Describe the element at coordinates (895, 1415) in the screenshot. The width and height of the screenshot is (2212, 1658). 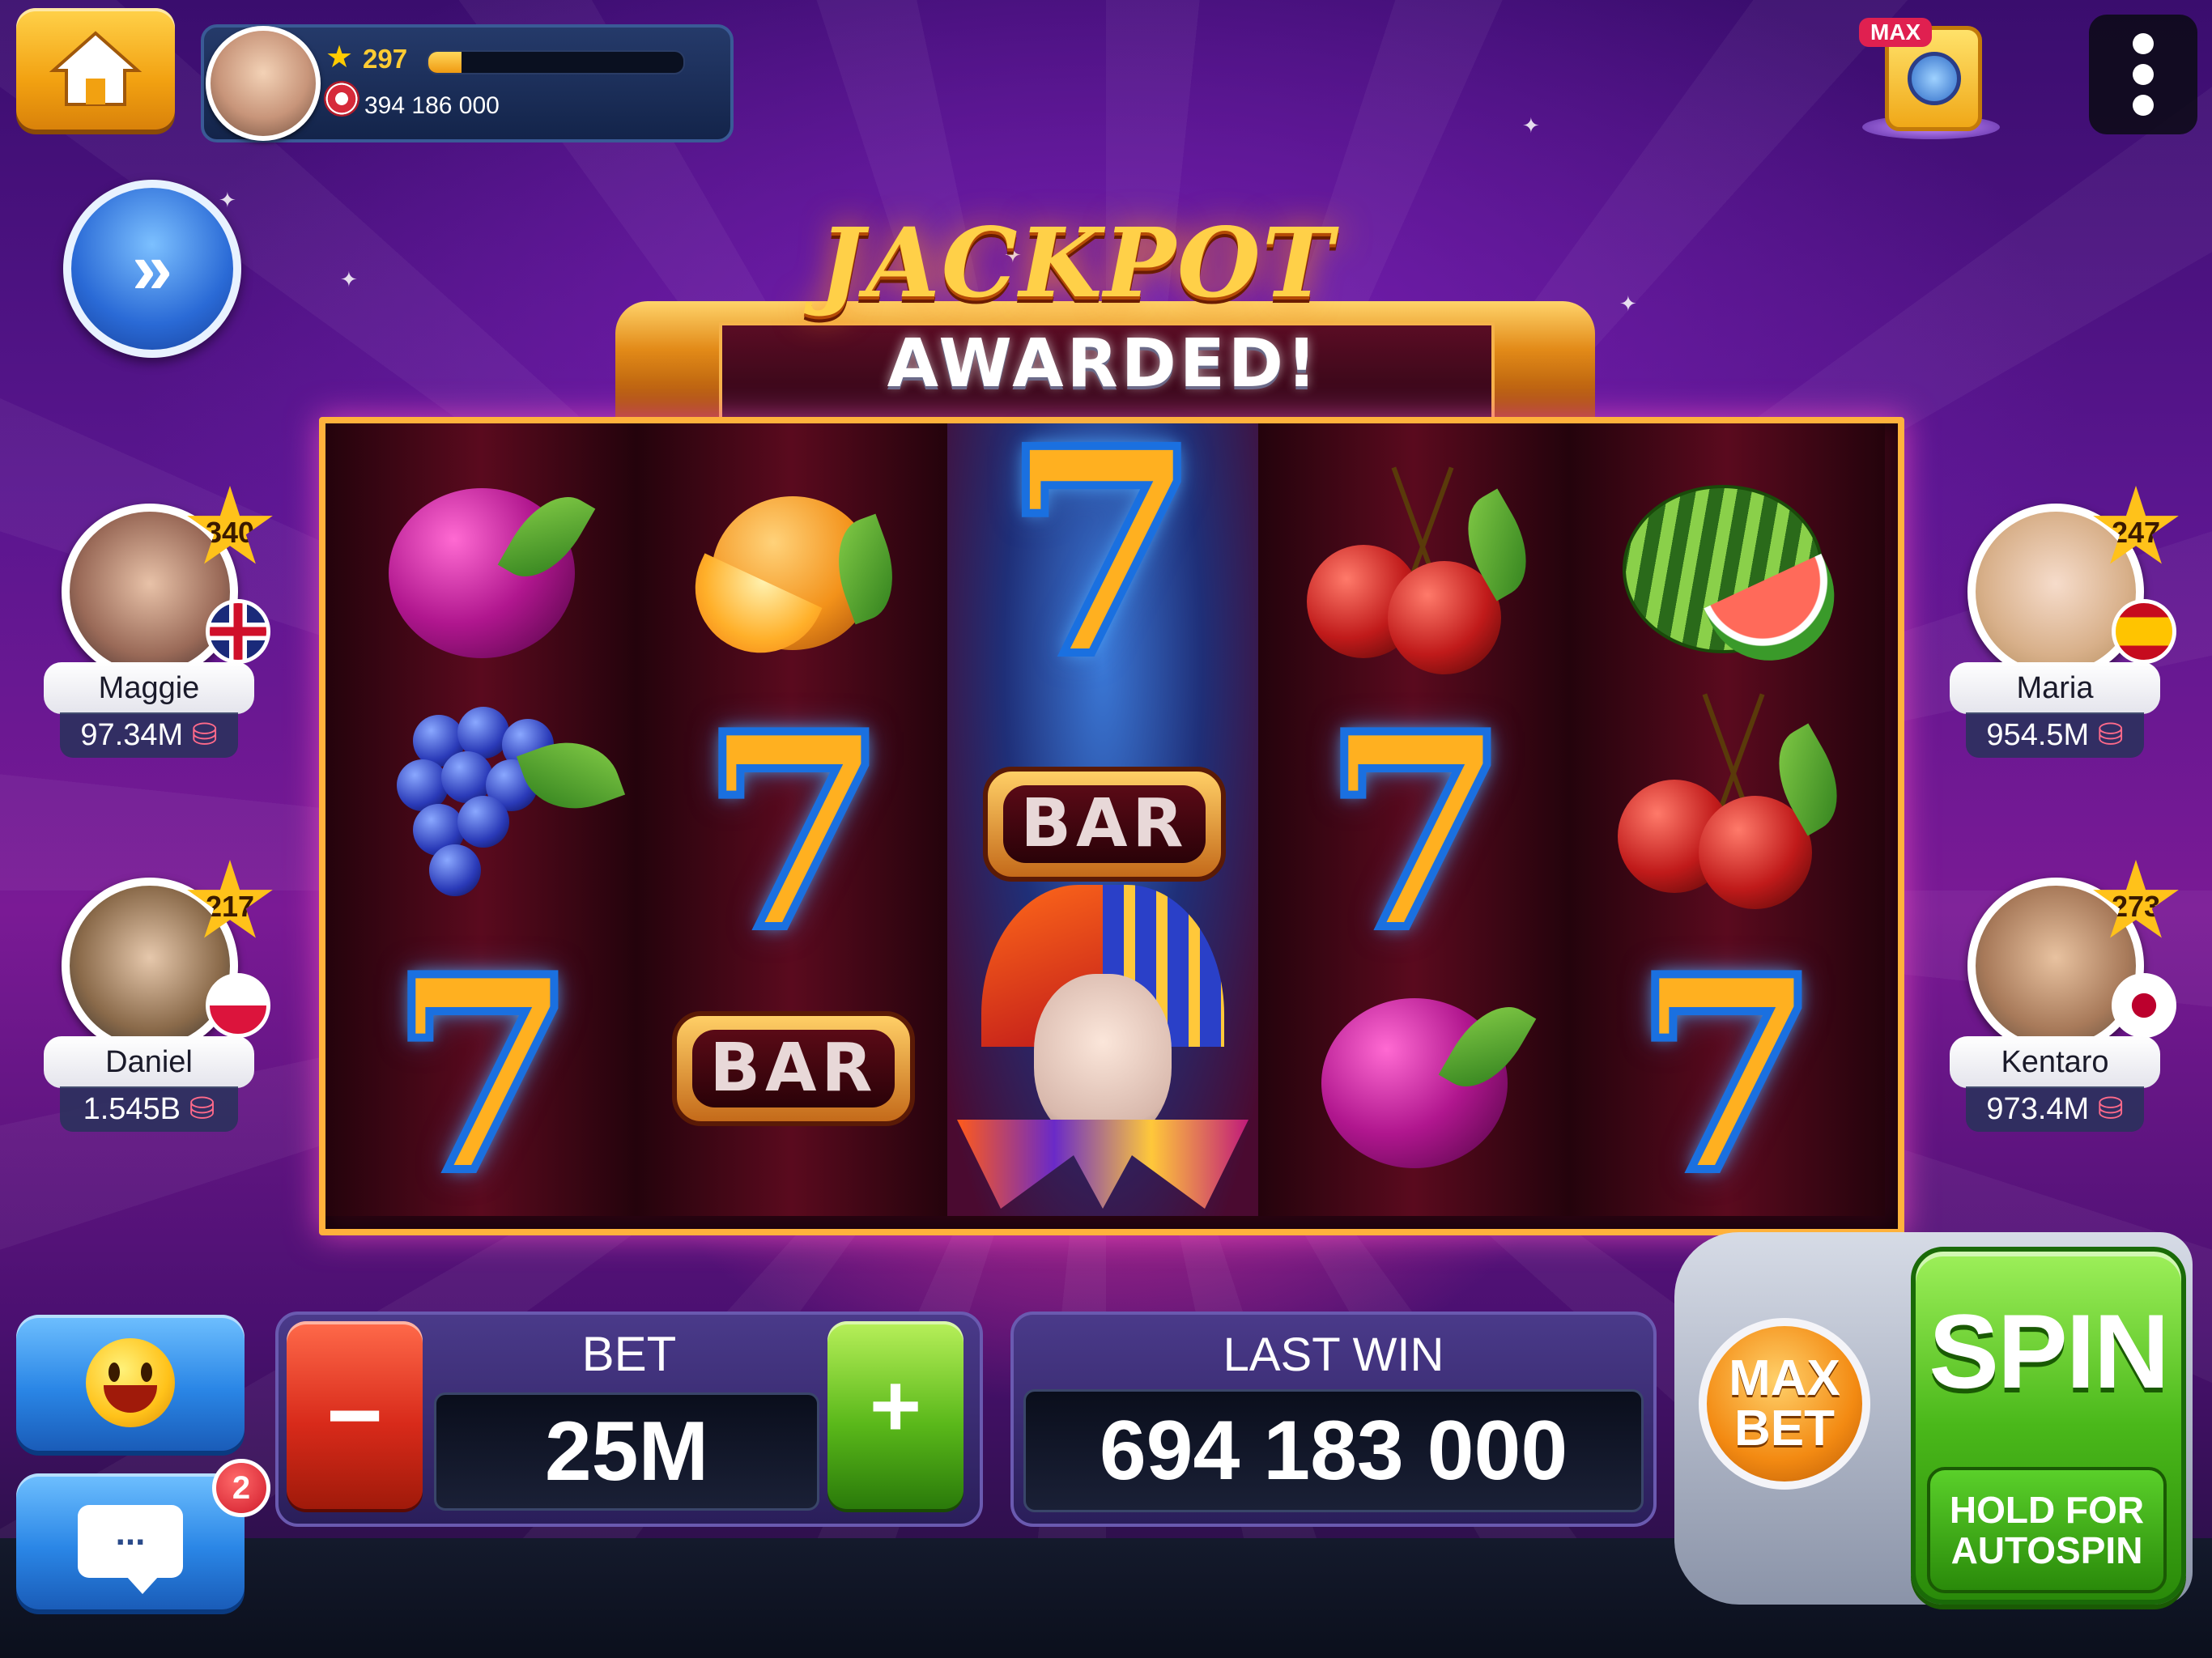
I see `increase-bet-button: +` at that location.